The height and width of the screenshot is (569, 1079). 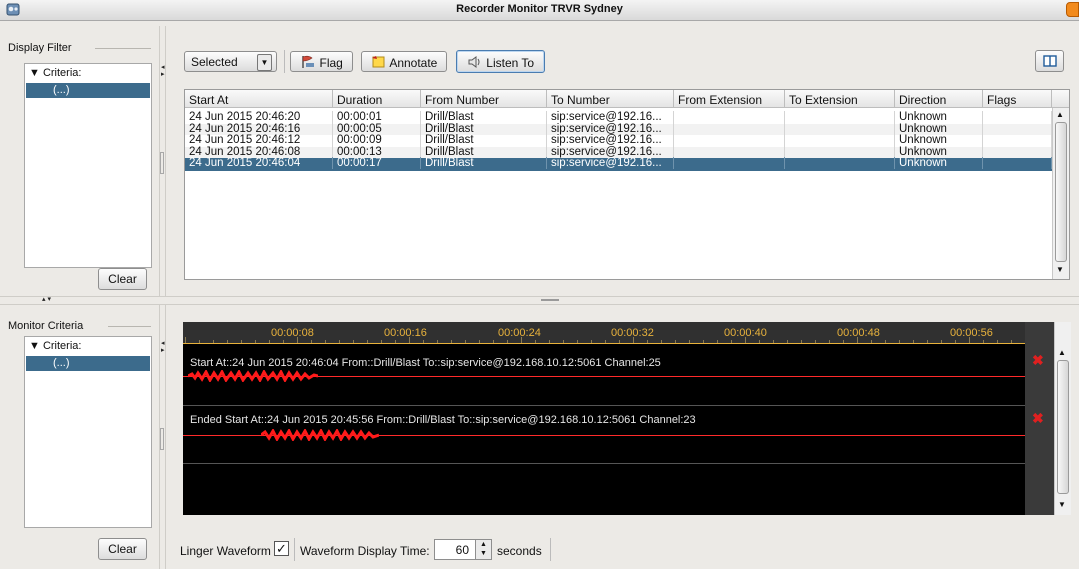 What do you see at coordinates (162, 439) in the screenshot?
I see `splitter-grip` at bounding box center [162, 439].